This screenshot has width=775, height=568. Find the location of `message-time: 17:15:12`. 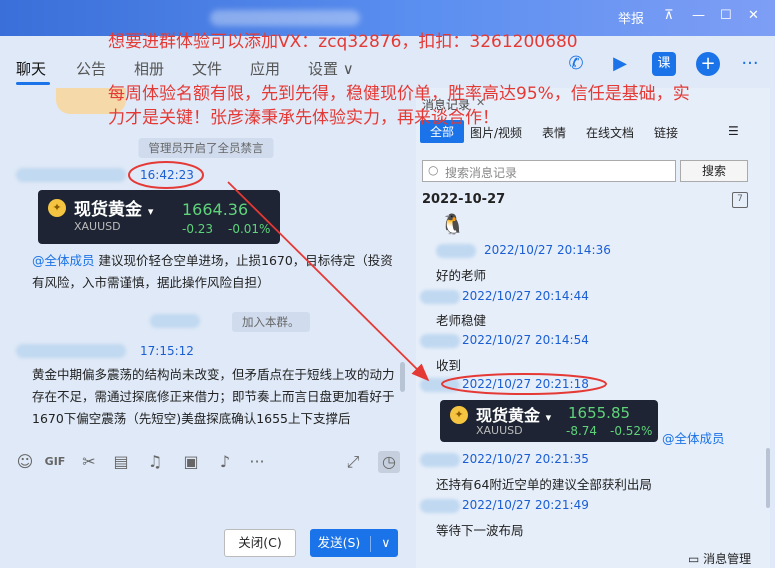

message-time: 17:15:12 is located at coordinates (167, 351).